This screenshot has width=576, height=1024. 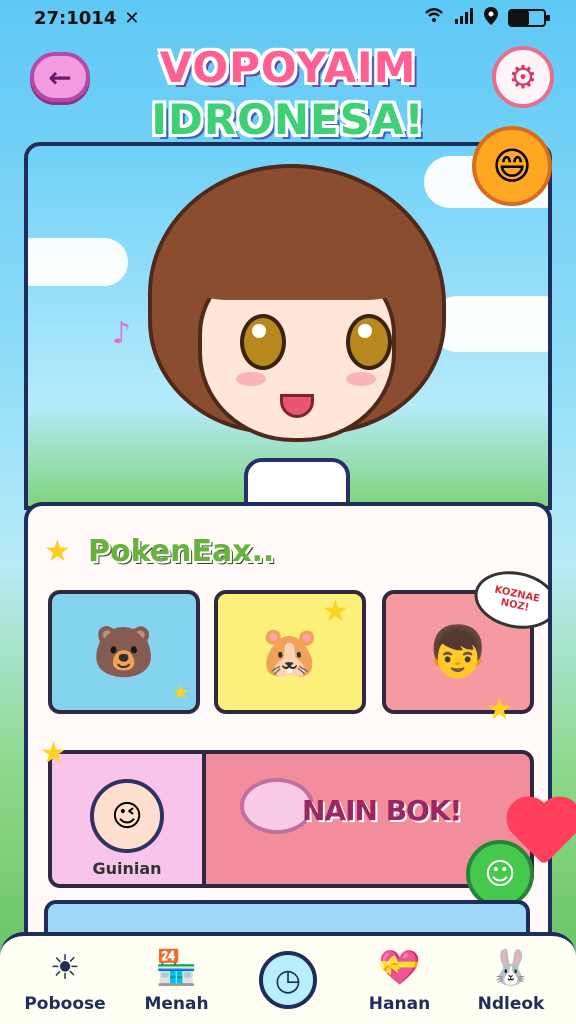 I want to click on character-card-row: 🐻 🐹 👦, so click(x=291, y=652).